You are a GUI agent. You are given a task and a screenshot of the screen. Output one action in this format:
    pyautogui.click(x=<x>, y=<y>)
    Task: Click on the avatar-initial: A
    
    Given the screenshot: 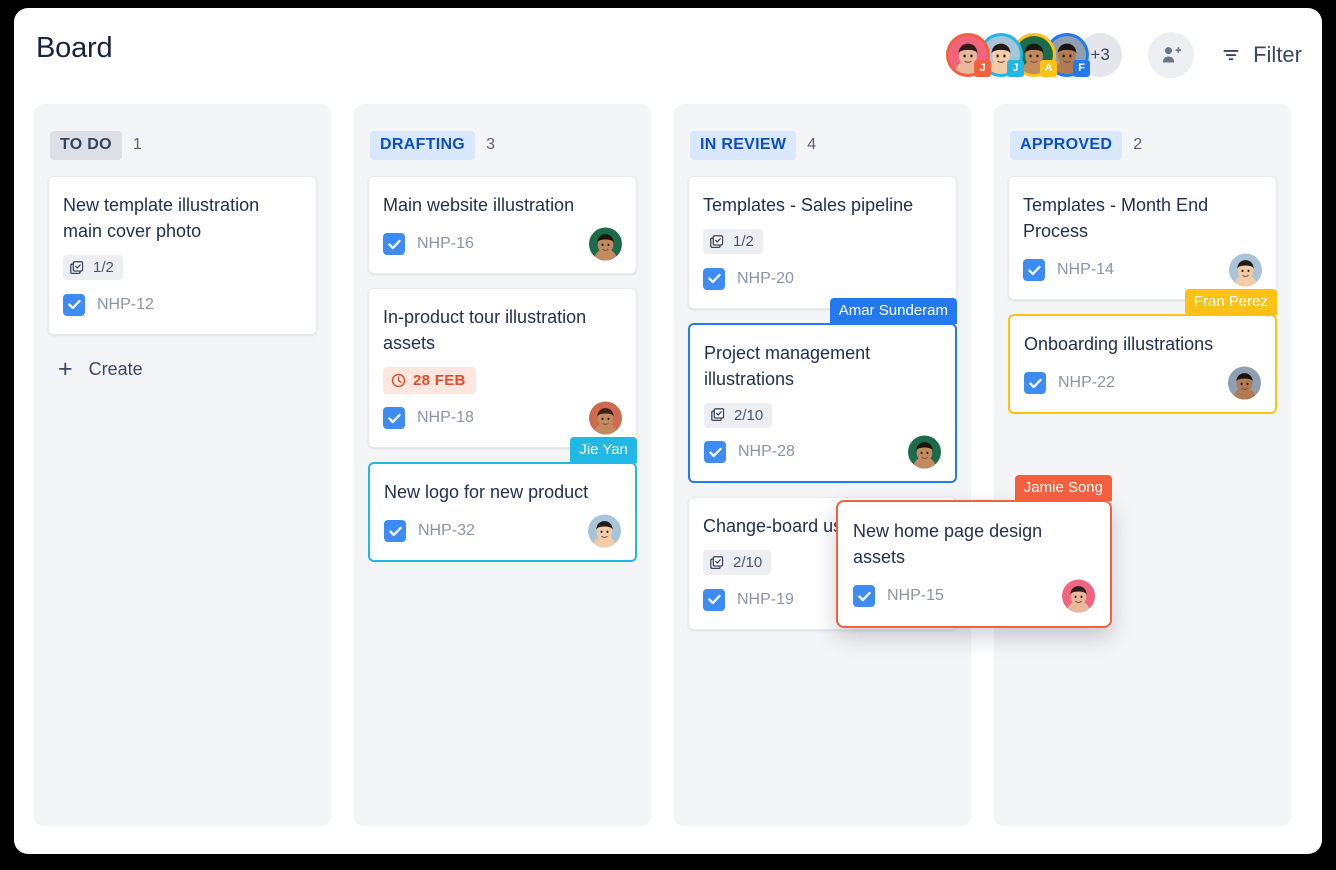 What is the action you would take?
    pyautogui.click(x=1049, y=68)
    